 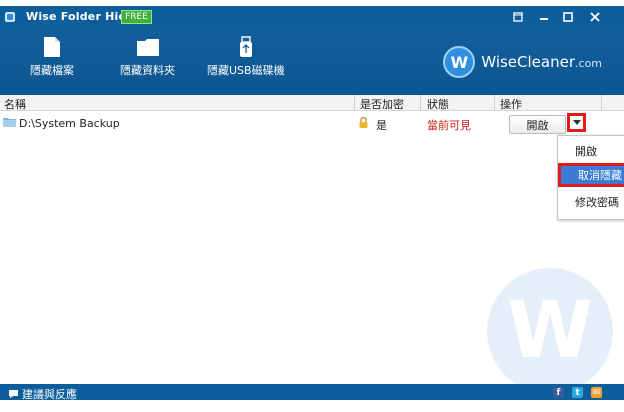 What do you see at coordinates (69, 123) in the screenshot?
I see `folder-path: D:\System Backup` at bounding box center [69, 123].